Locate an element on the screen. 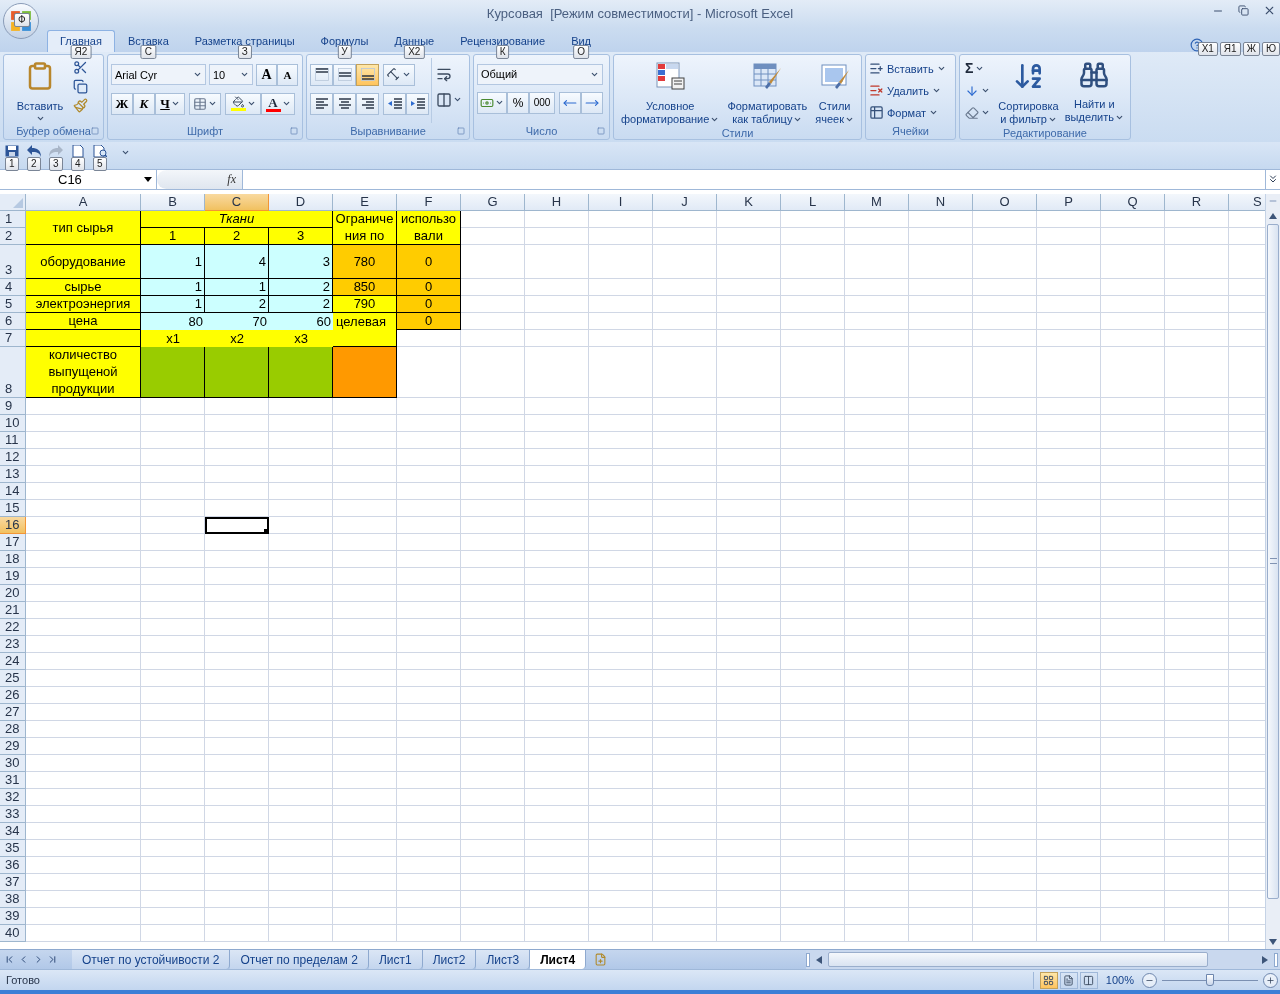  table-cell: тип сырья is located at coordinates (83, 227).